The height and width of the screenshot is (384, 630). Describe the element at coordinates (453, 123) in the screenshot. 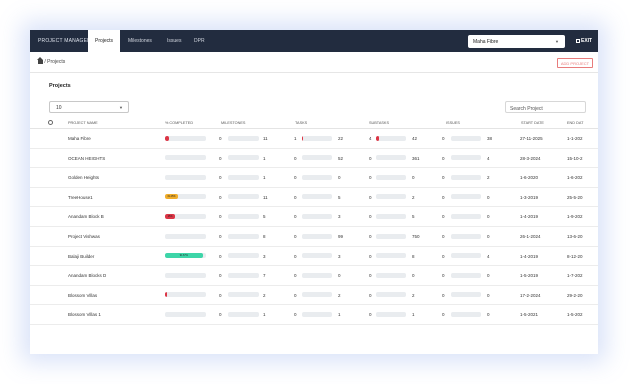

I see `col-issues: ISSUES` at that location.